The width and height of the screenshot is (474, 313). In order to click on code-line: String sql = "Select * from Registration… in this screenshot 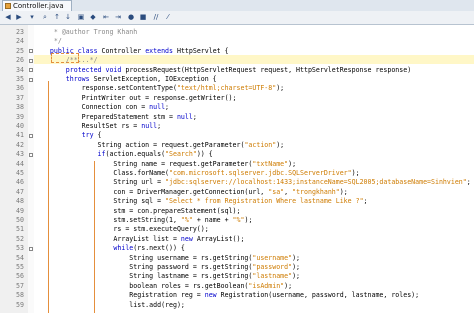, I will do `click(202, 201)`.